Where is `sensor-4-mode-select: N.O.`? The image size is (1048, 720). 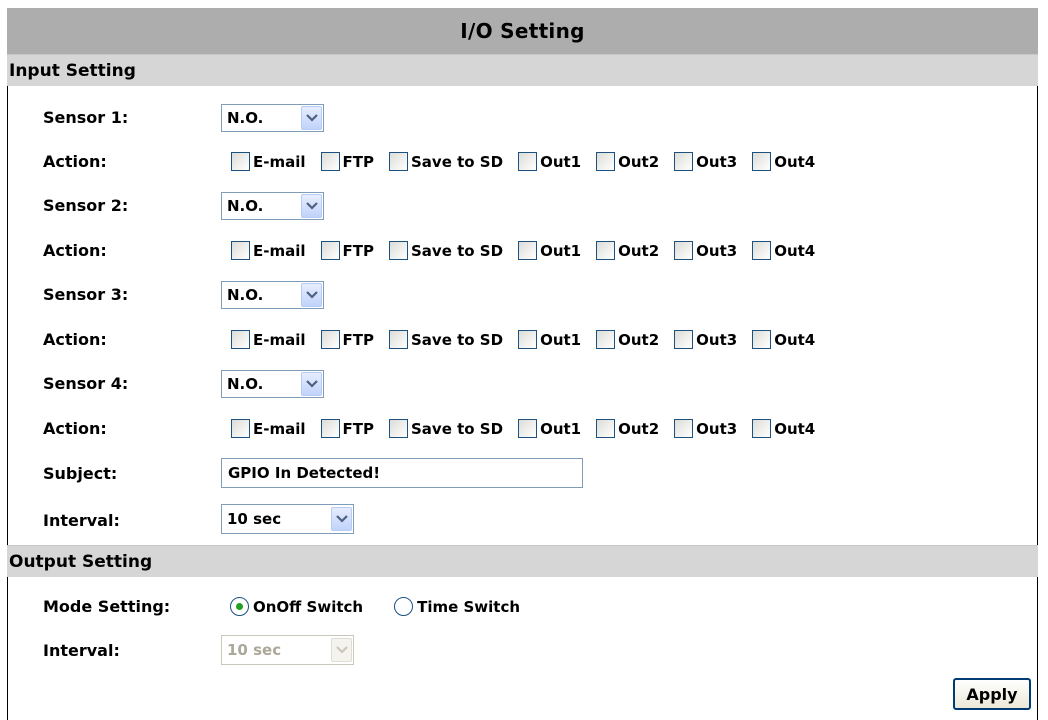
sensor-4-mode-select: N.O. is located at coordinates (272, 384).